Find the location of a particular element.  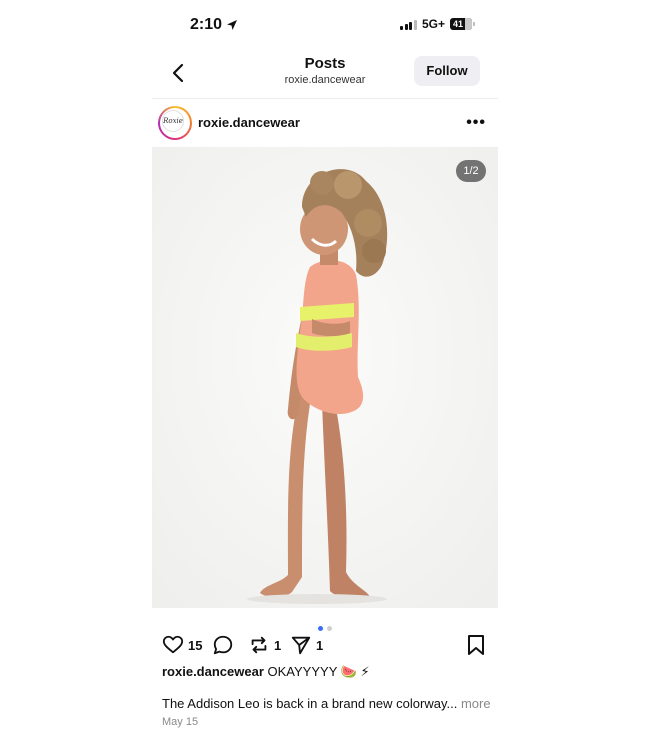

clock: 2:10 is located at coordinates (214, 25).